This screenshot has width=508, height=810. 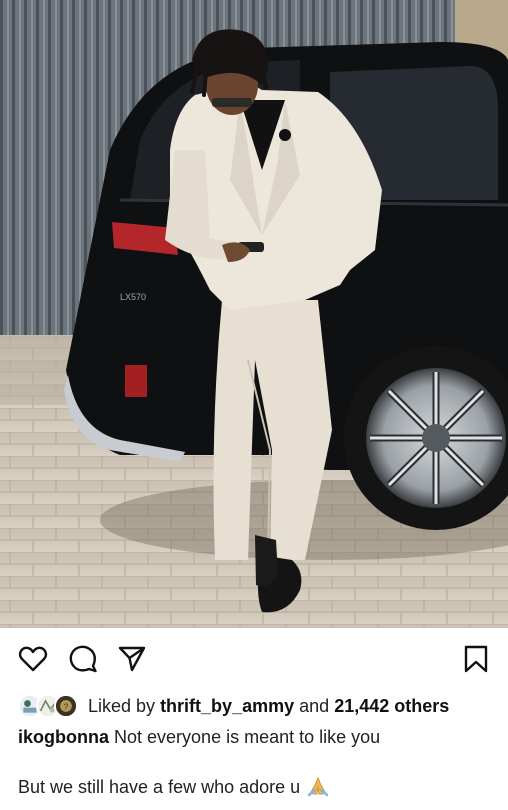 I want to click on comment-icon, so click(x=83, y=659).